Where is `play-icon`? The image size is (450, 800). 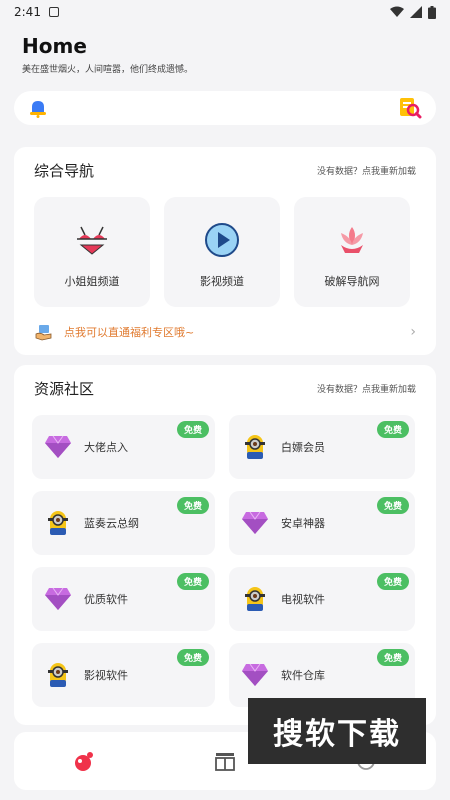
play-icon is located at coordinates (222, 240).